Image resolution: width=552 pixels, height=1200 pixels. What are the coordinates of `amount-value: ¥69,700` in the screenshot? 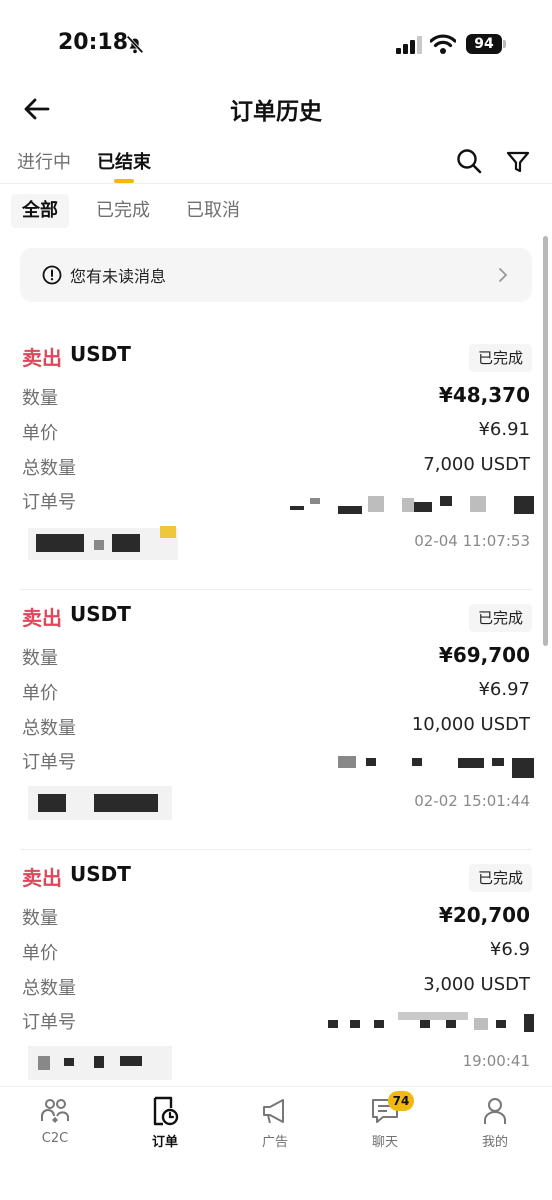 It's located at (484, 655).